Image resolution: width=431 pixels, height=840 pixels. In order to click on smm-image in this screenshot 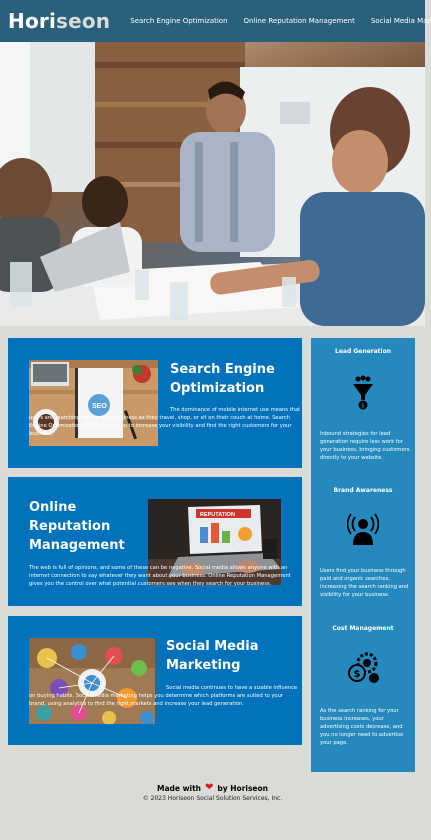, I will do `click(92, 681)`.